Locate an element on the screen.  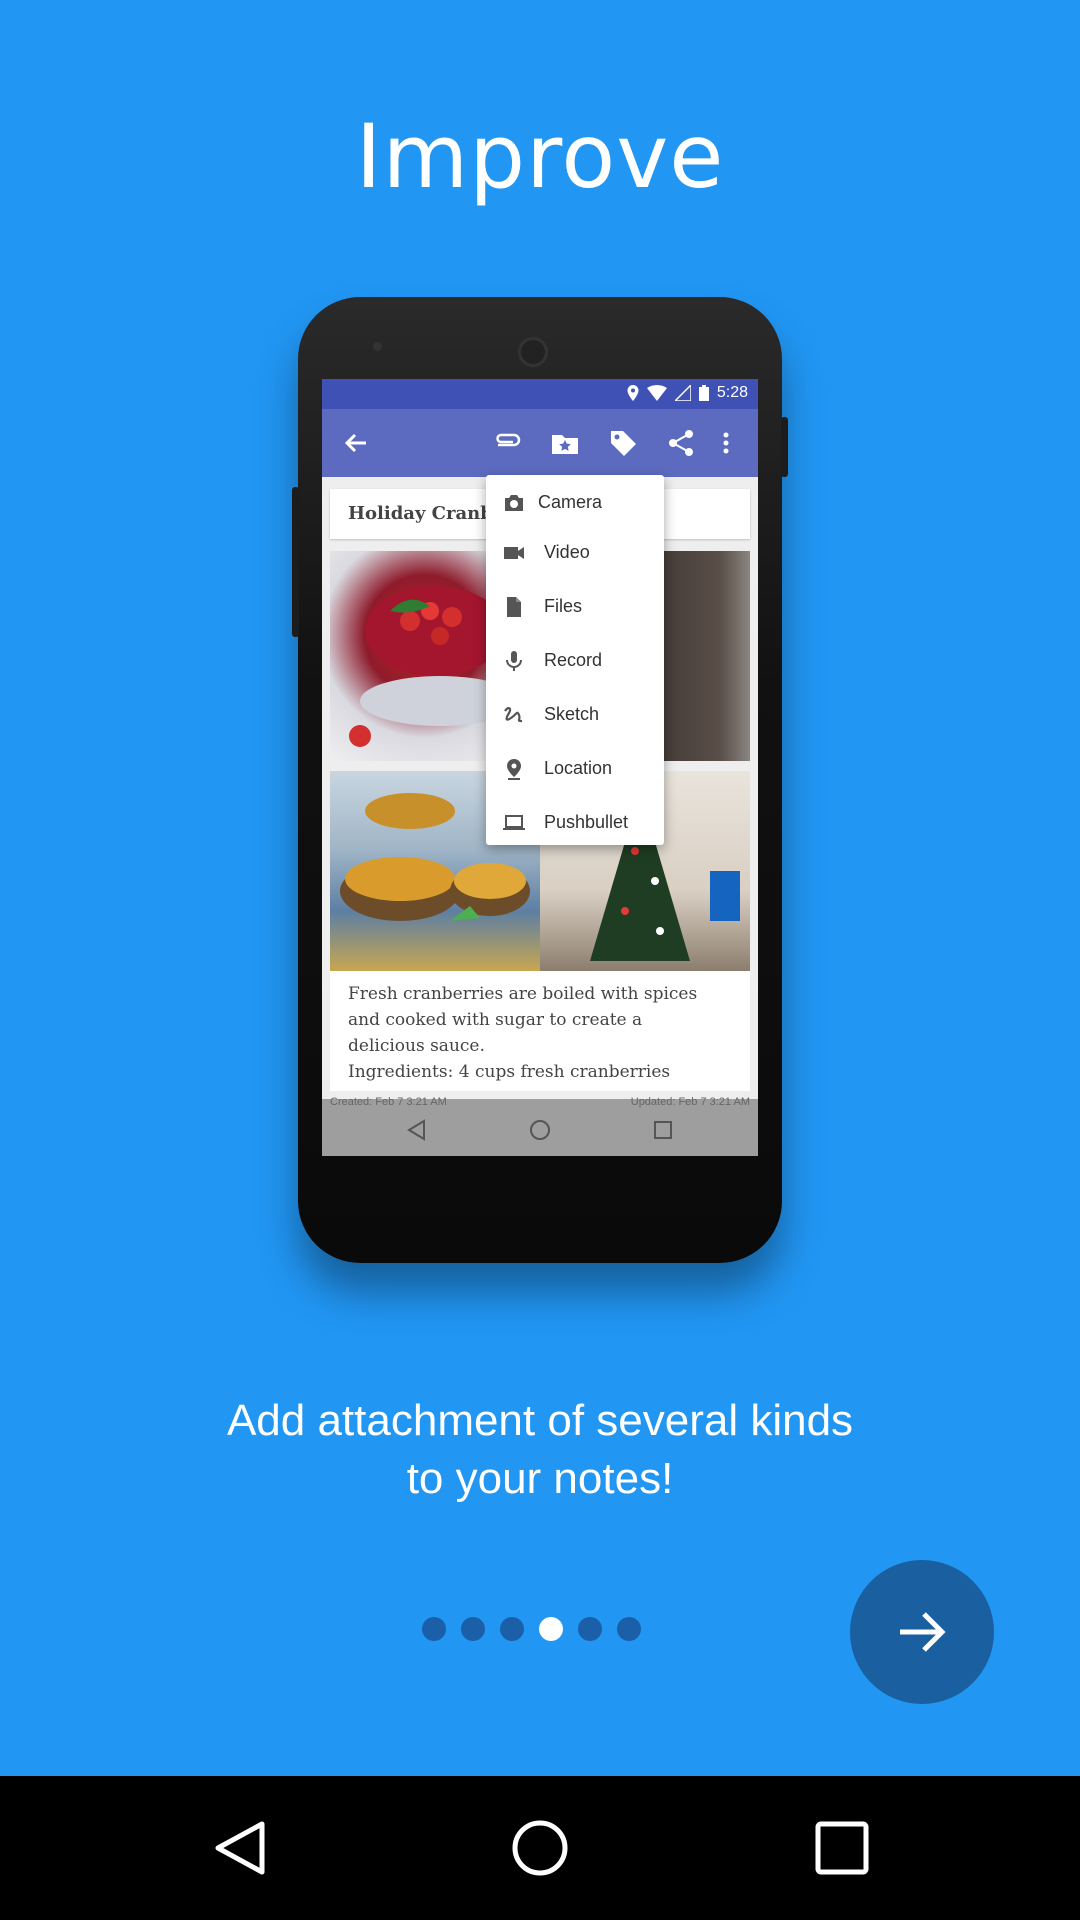
arrow-right-icon is located at coordinates (923, 1632).